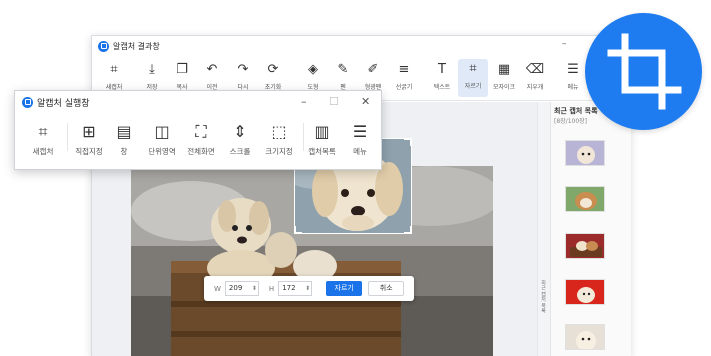 The image size is (711, 356). I want to click on redo-icon: ↷, so click(243, 69).